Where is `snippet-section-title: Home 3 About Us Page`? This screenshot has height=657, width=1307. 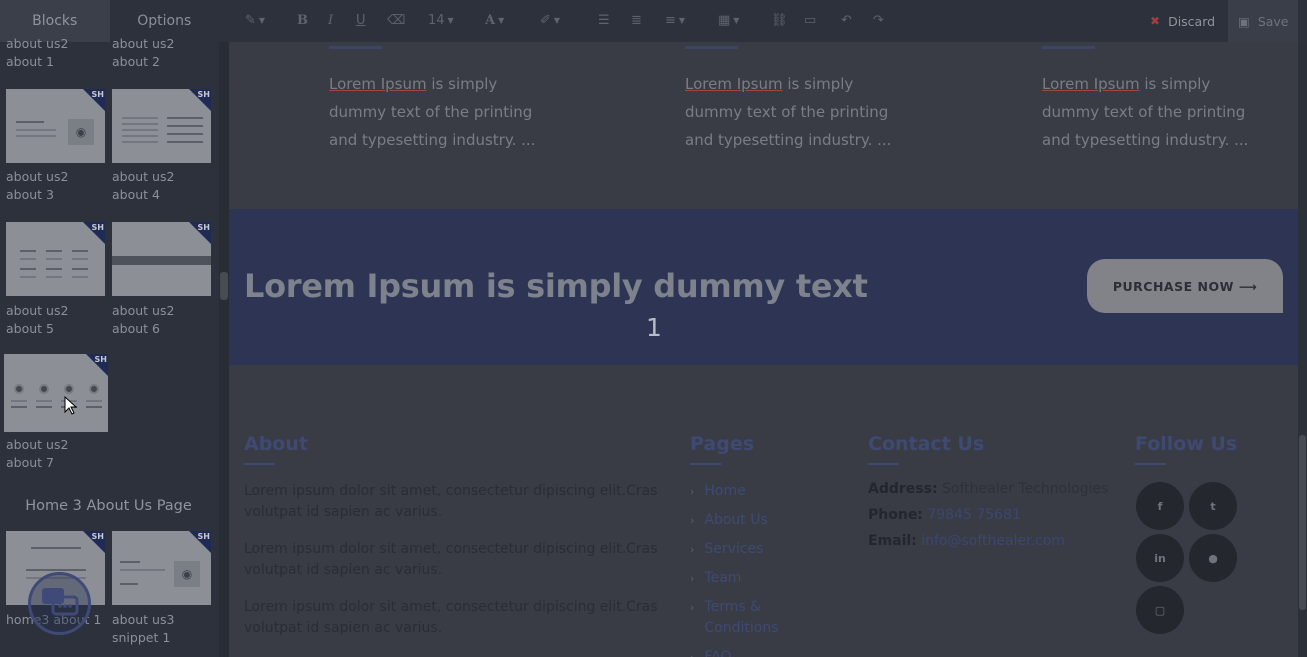 snippet-section-title: Home 3 About Us Page is located at coordinates (108, 506).